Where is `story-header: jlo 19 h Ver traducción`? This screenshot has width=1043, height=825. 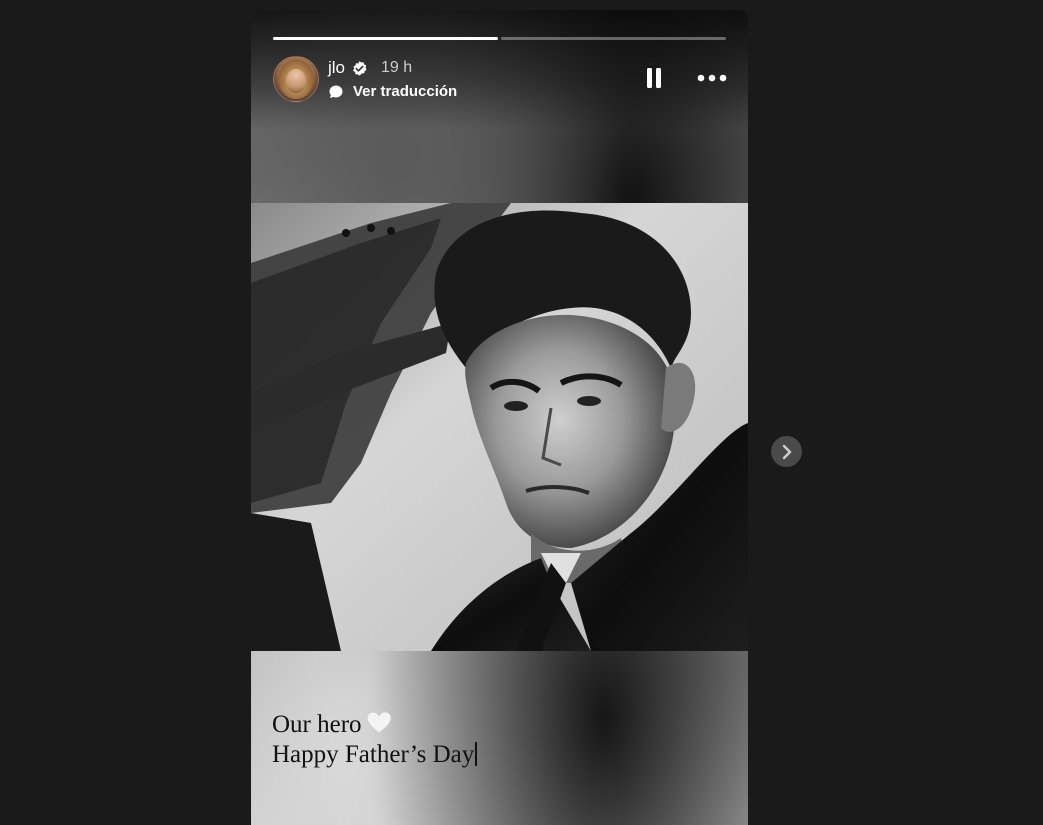
story-header: jlo 19 h Ver traducción is located at coordinates (500, 80).